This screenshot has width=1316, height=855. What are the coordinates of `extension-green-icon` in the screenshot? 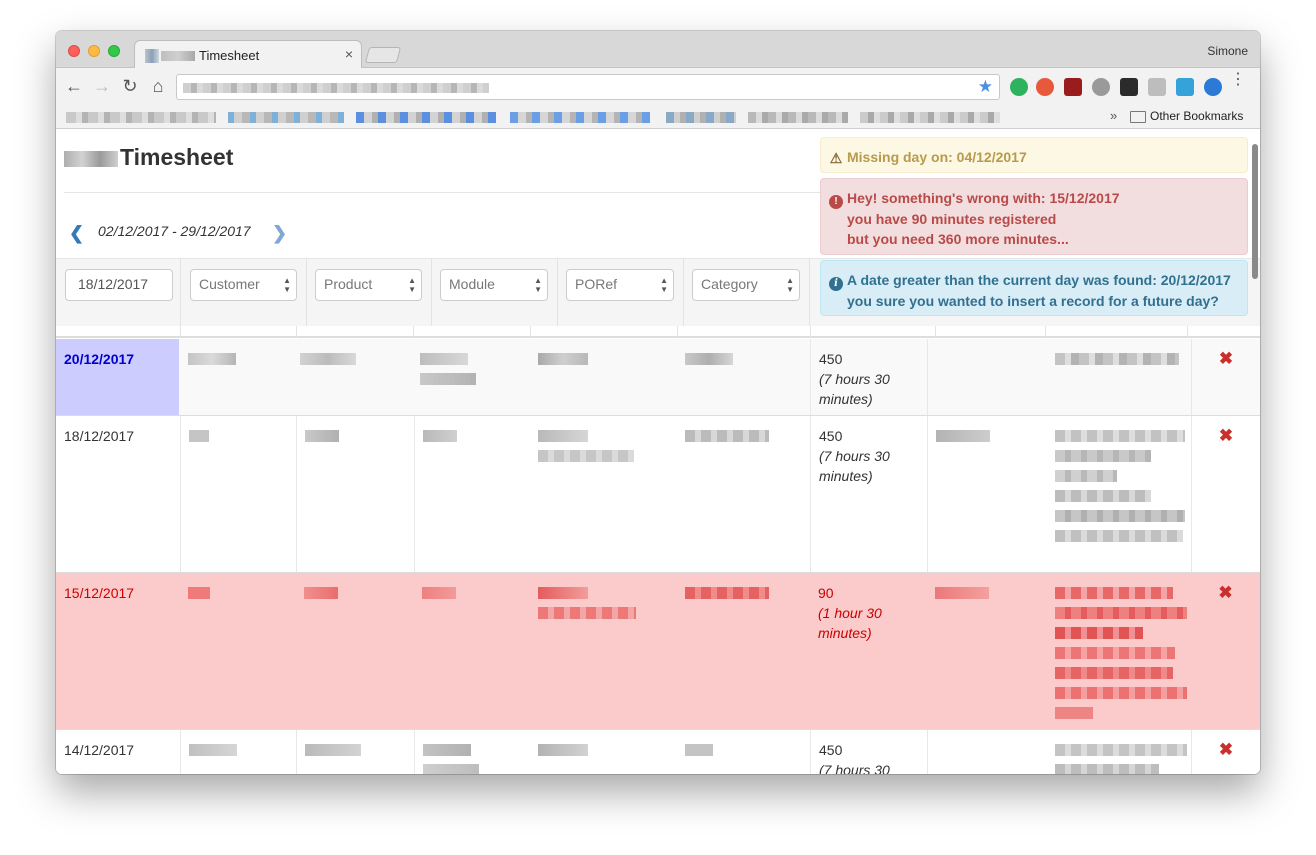 It's located at (1019, 87).